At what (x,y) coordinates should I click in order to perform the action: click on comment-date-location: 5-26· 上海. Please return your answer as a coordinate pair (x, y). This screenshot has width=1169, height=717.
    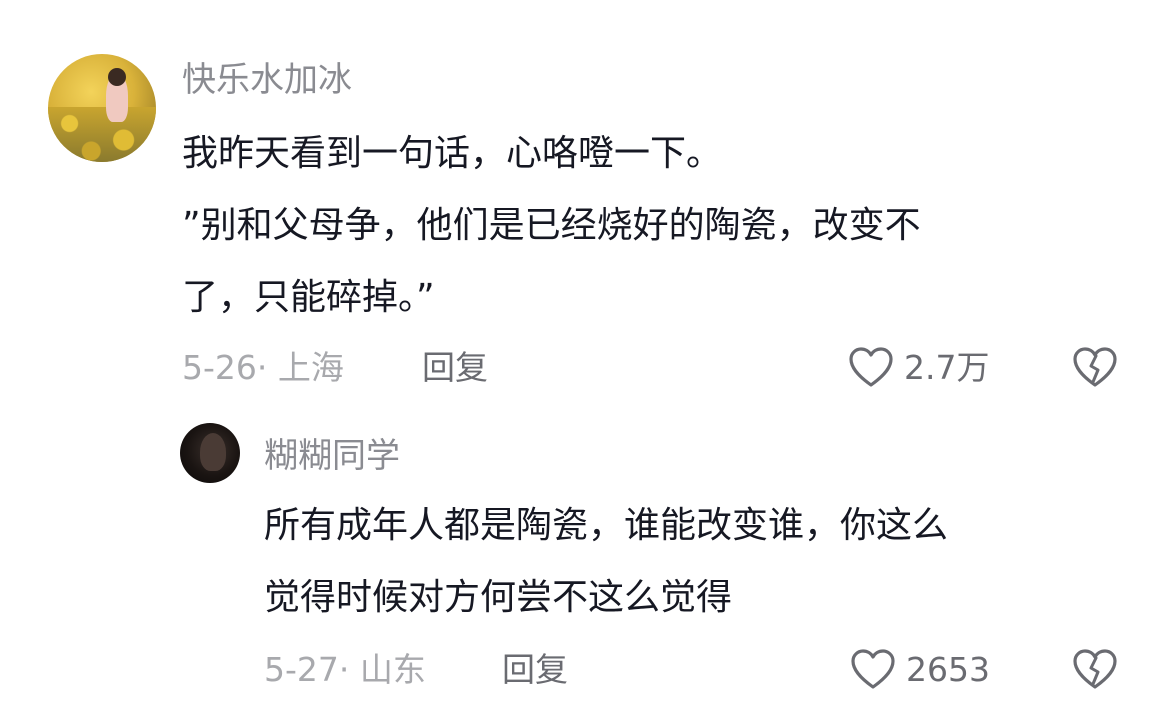
    Looking at the image, I should click on (263, 367).